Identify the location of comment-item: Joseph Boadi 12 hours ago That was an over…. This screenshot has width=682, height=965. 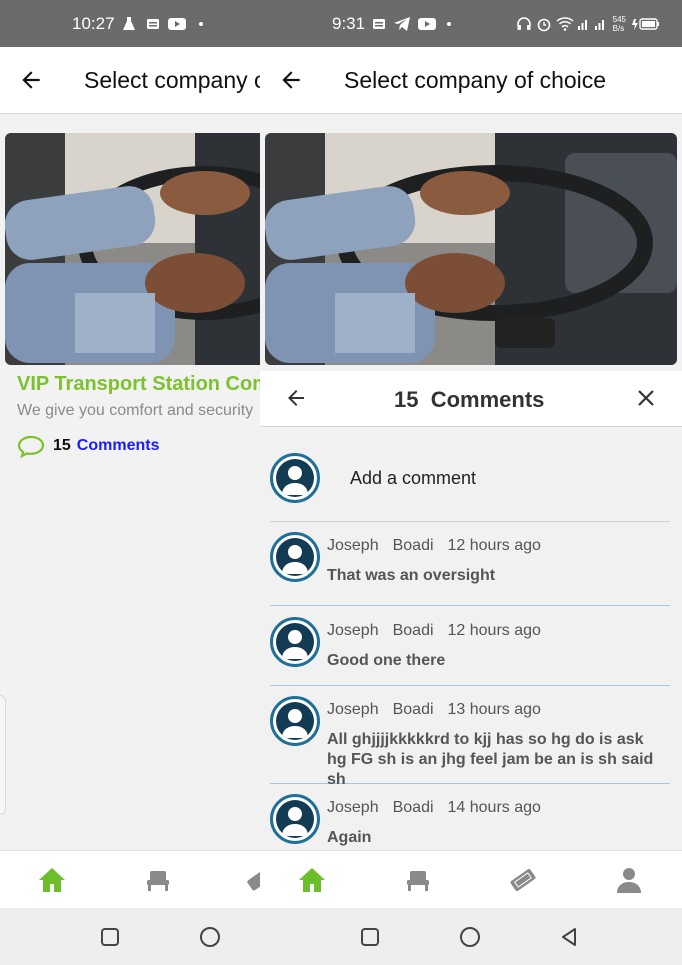
(470, 564).